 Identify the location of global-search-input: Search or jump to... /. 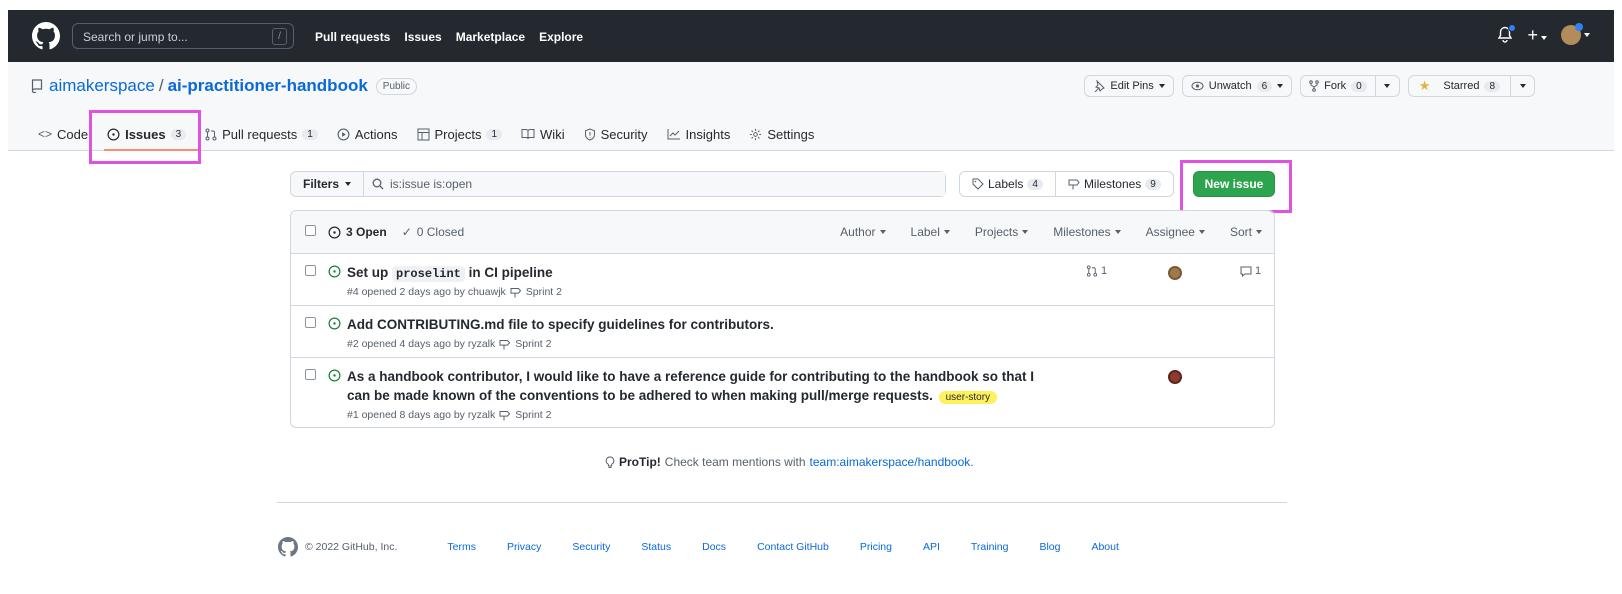
(183, 36).